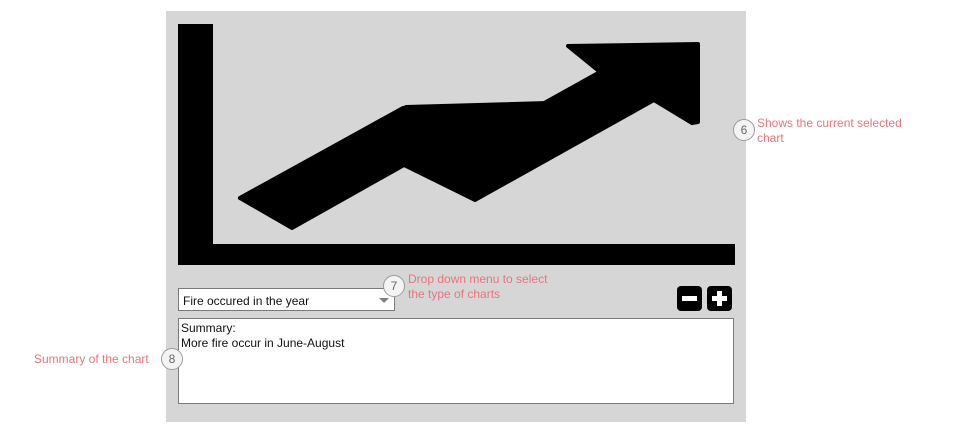 The width and height of the screenshot is (957, 431). What do you see at coordinates (91, 359) in the screenshot?
I see `annotation-note-8: Summary of the chart` at bounding box center [91, 359].